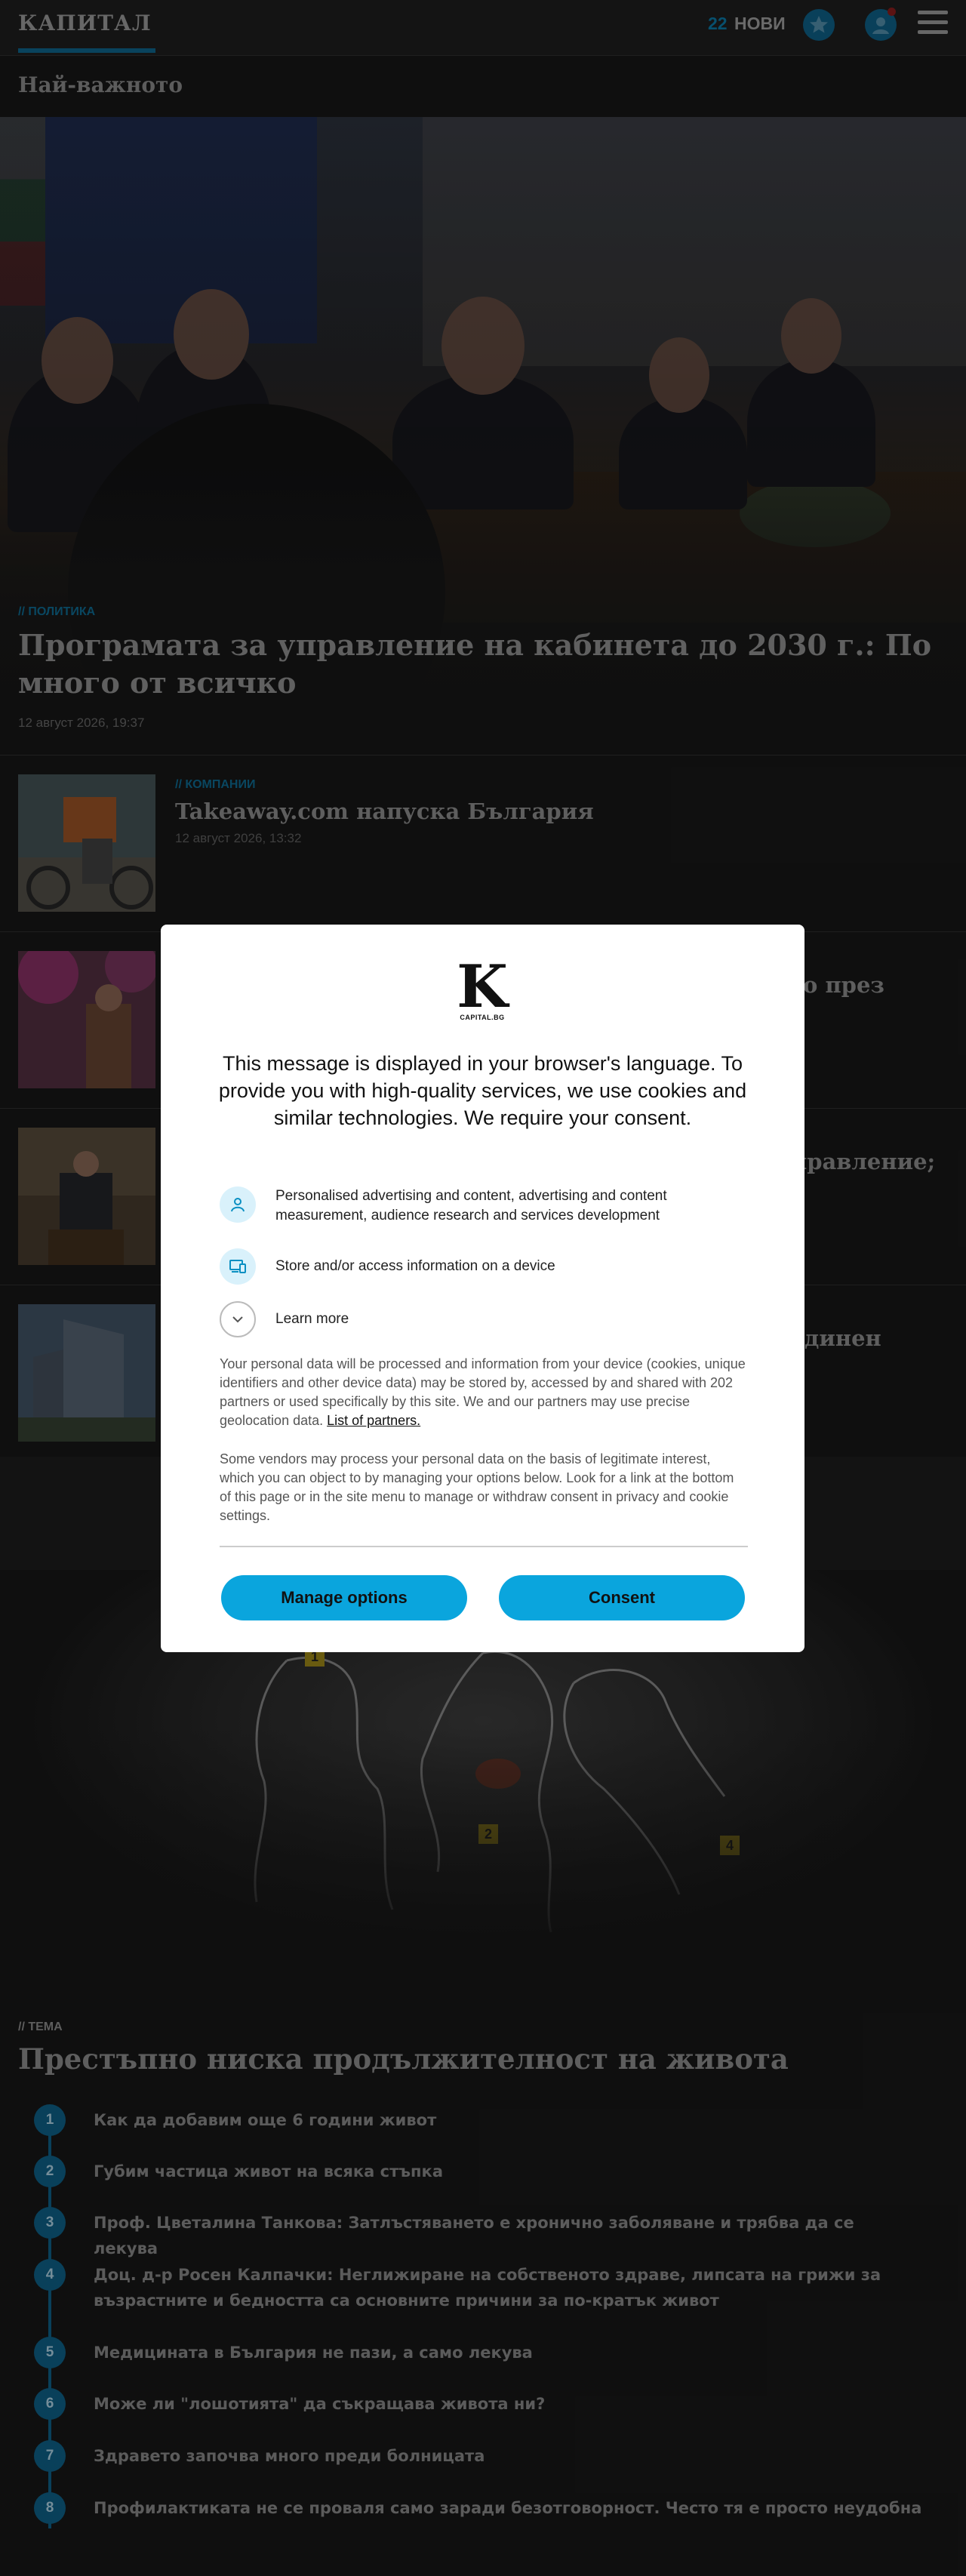 Image resolution: width=966 pixels, height=2576 pixels. What do you see at coordinates (622, 1597) in the screenshot?
I see `consent-button: Consent` at bounding box center [622, 1597].